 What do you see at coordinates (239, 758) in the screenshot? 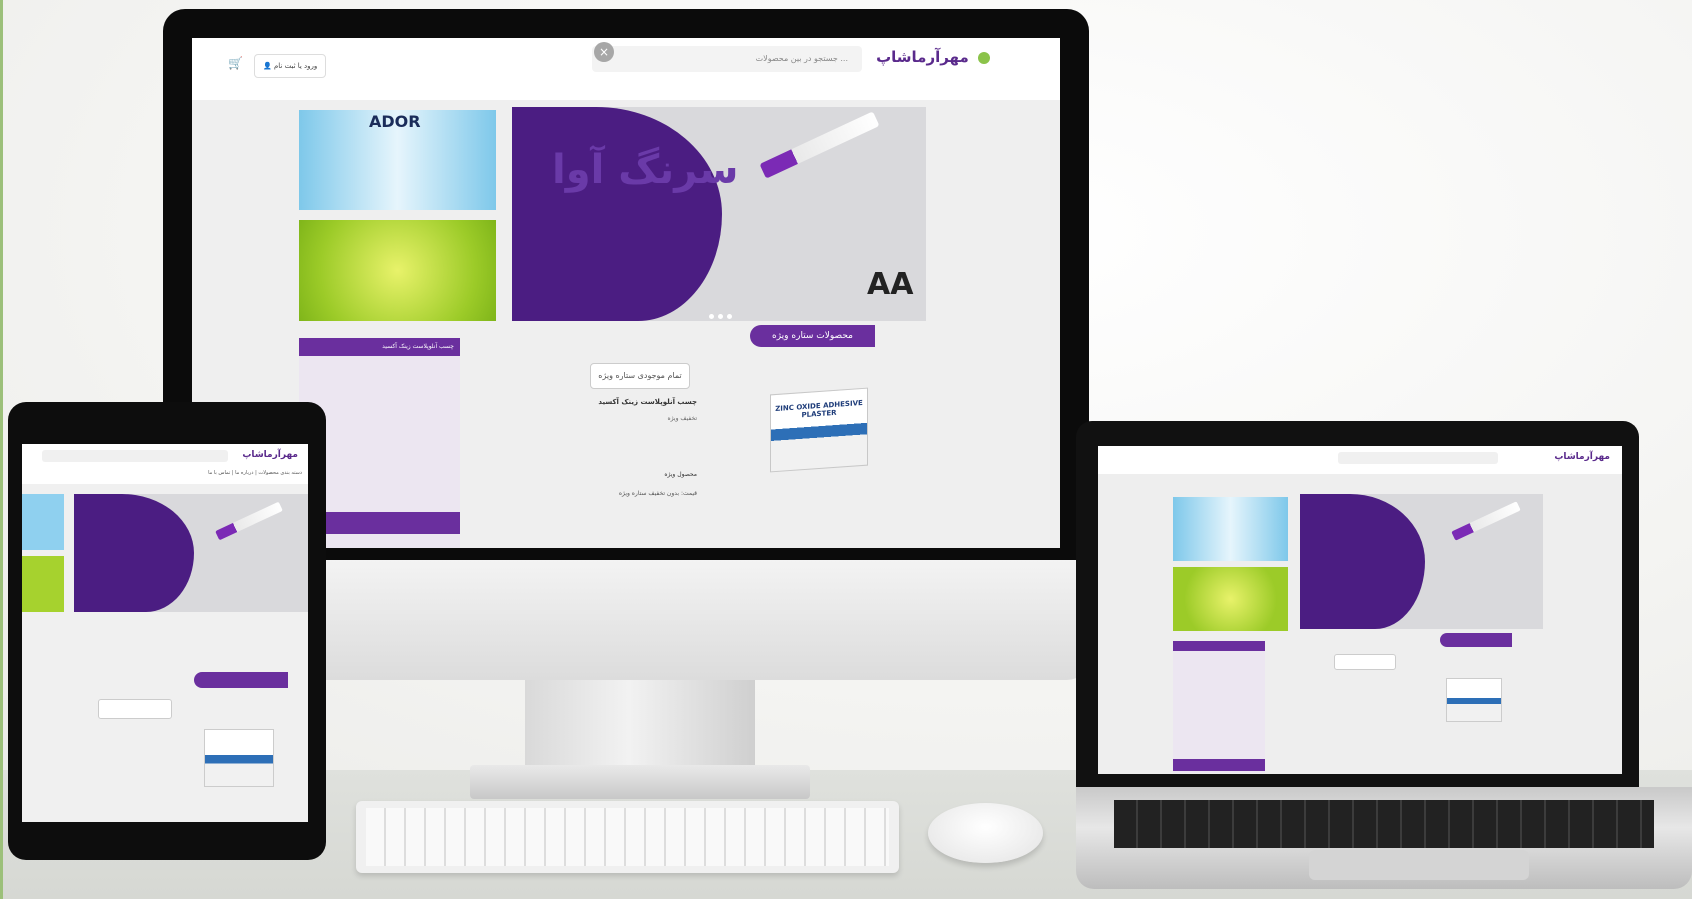
I see `tablet-product-image` at bounding box center [239, 758].